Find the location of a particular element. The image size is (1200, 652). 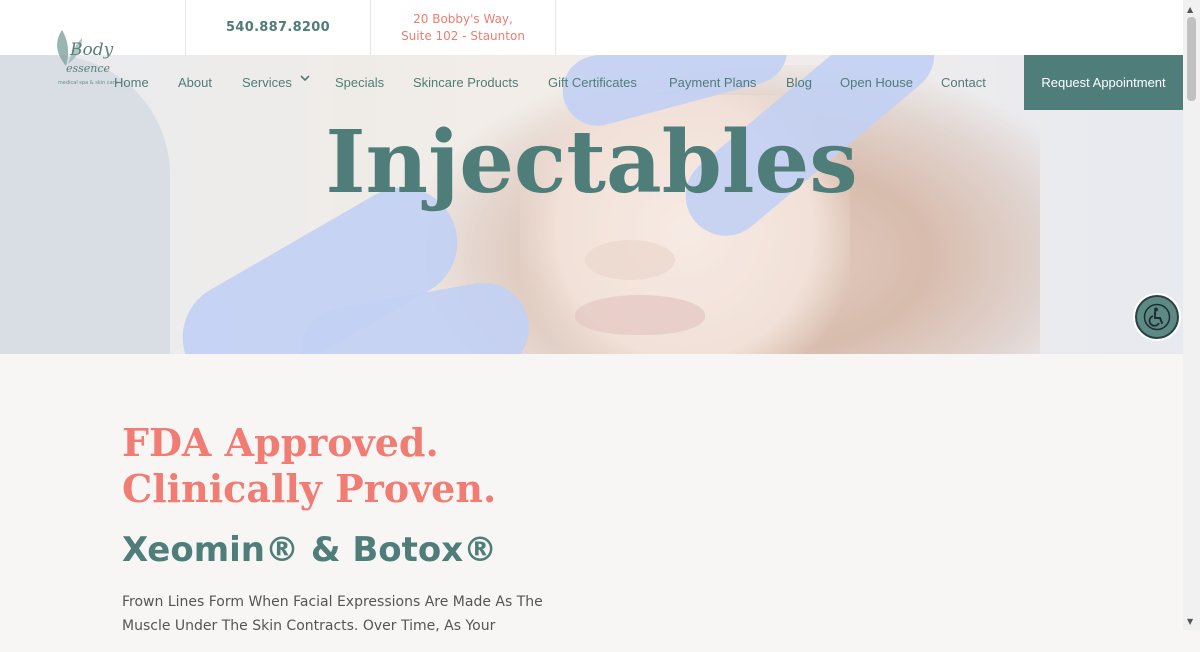

nav-services: Services is located at coordinates (276, 82).